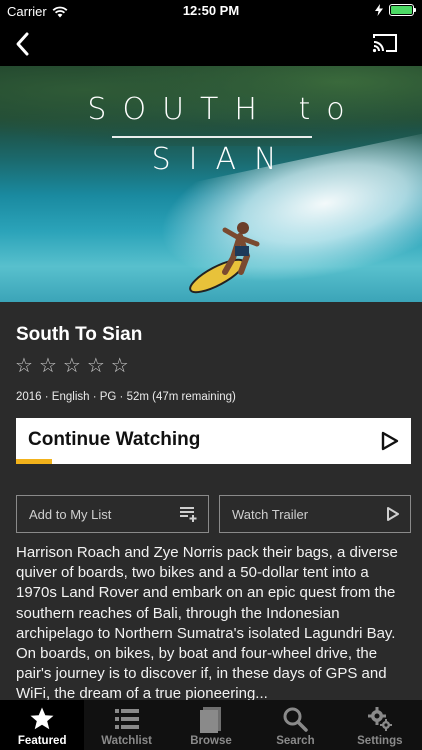 The width and height of the screenshot is (422, 750). What do you see at coordinates (114, 439) in the screenshot?
I see `continue-watching-label: Continue Watching` at bounding box center [114, 439].